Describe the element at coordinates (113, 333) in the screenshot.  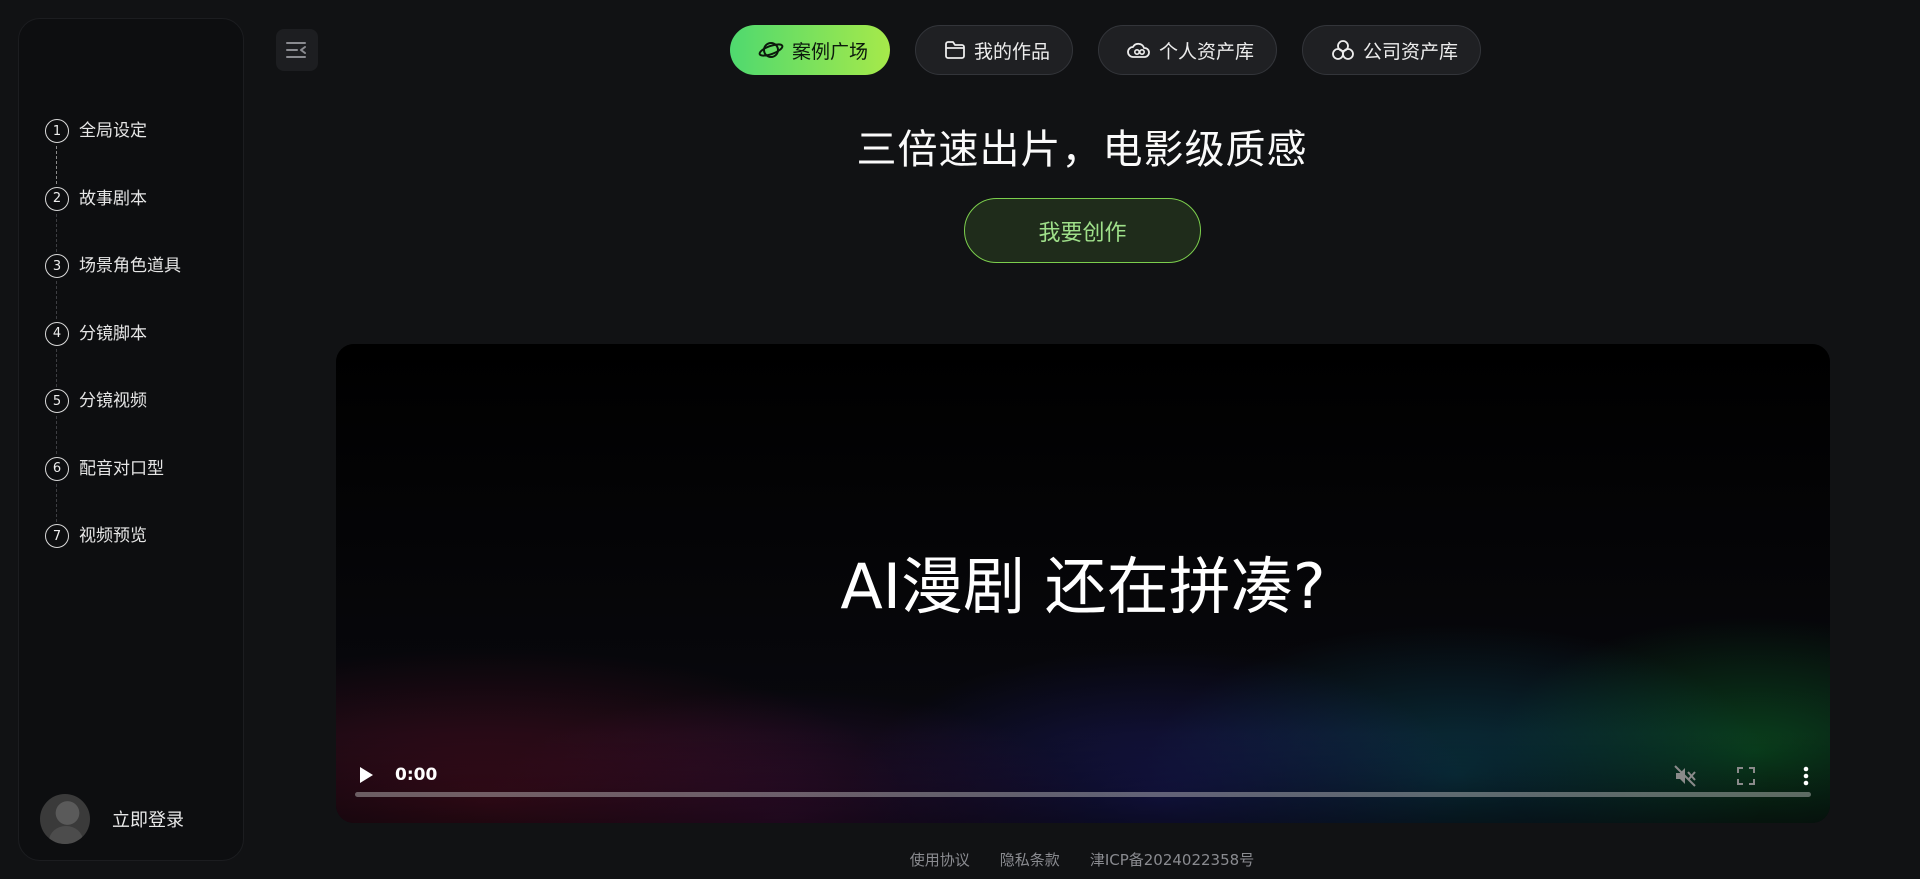
I see `step-label: 分镜脚本` at that location.